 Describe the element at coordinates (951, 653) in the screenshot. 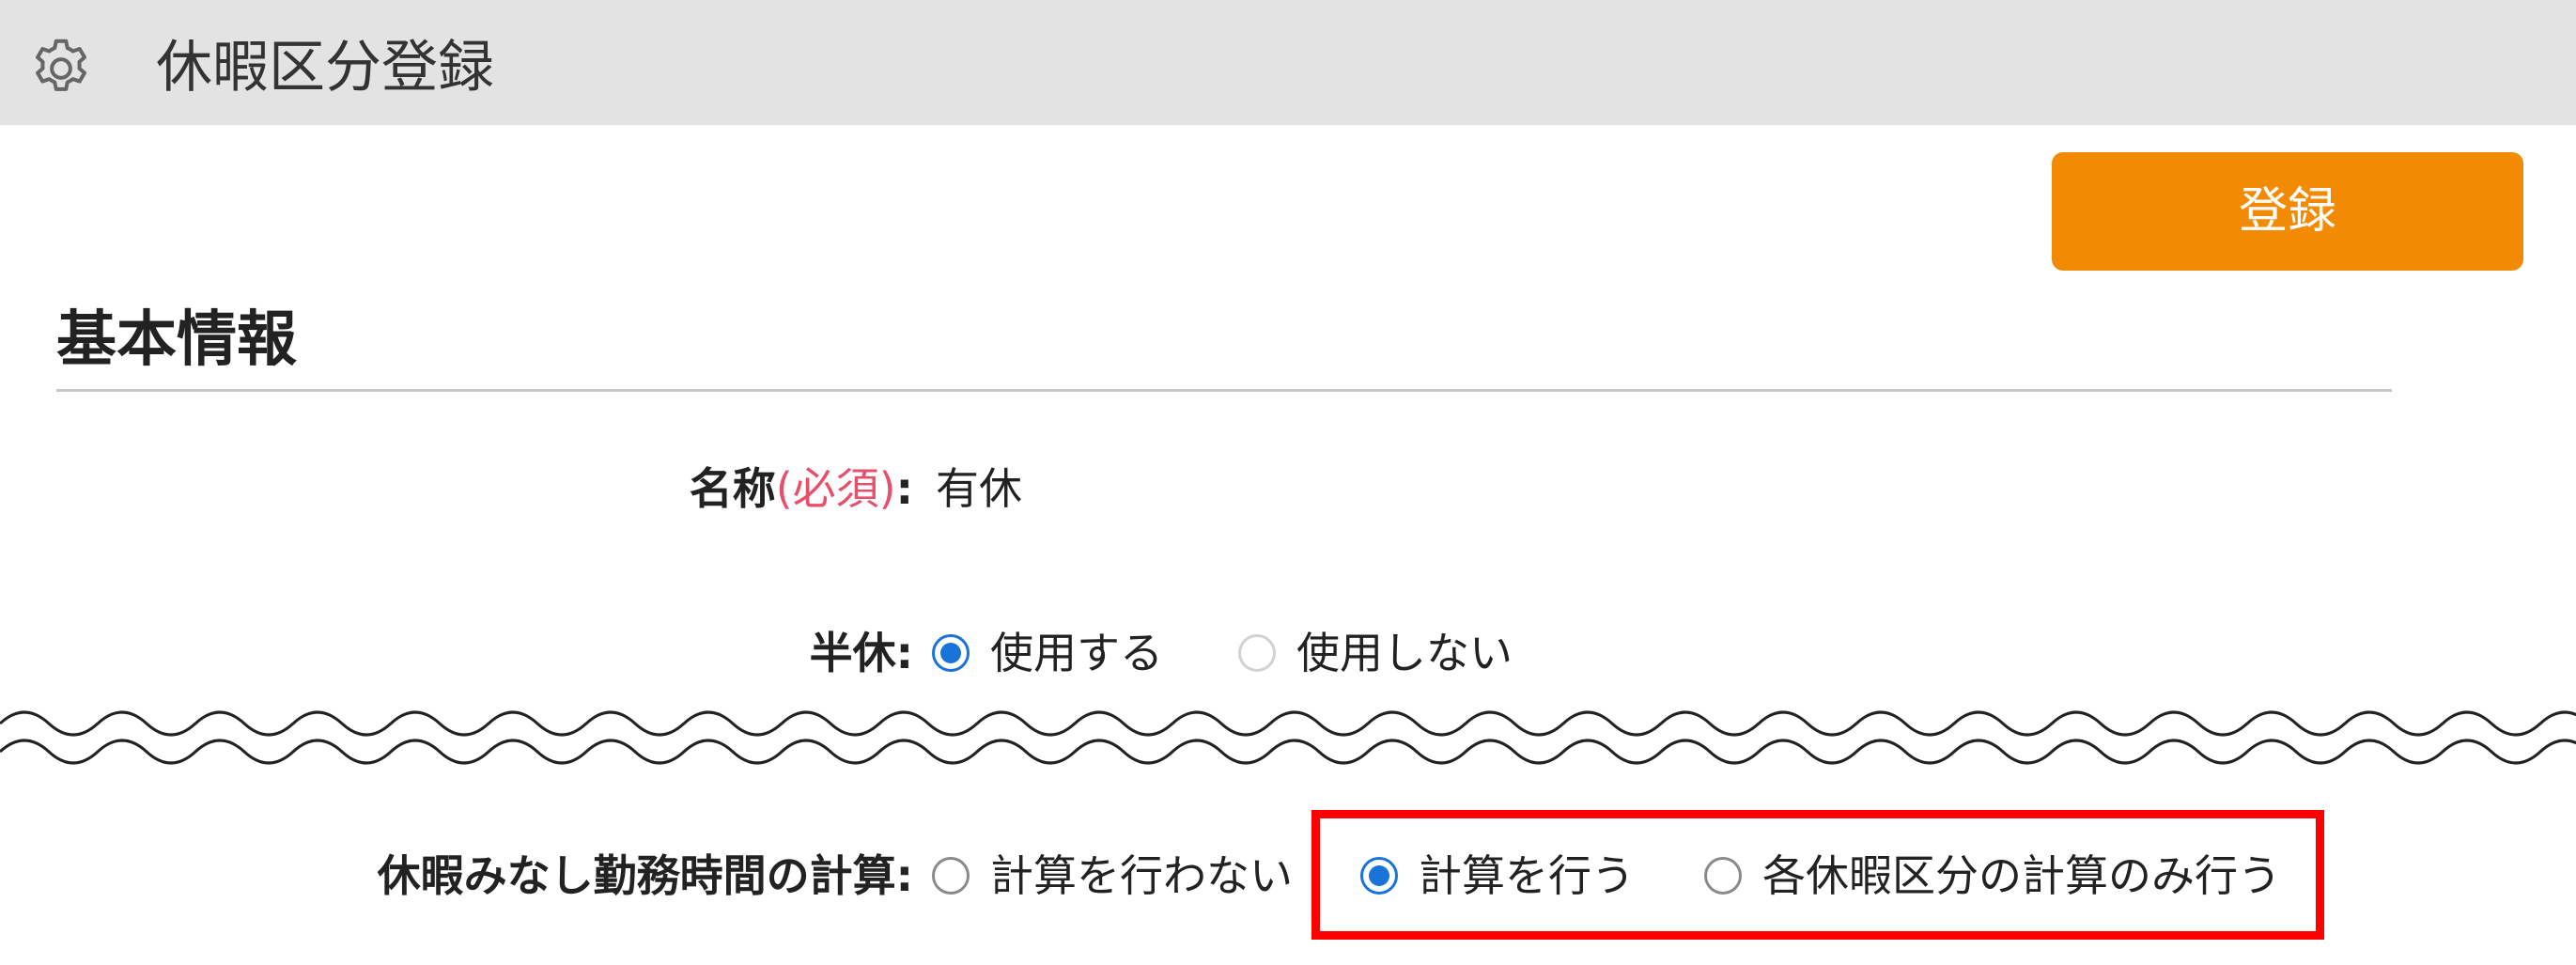

I see `radio-checked-icon` at that location.